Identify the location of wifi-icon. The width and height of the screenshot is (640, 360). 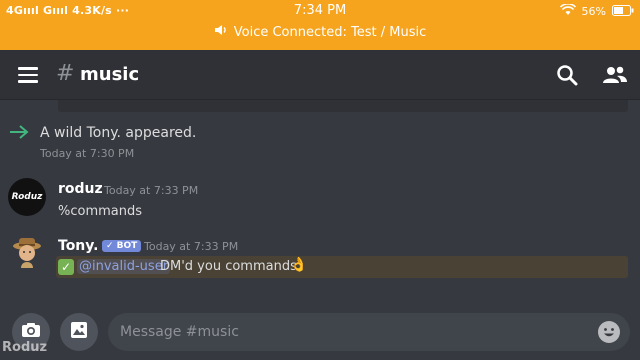
(567, 11).